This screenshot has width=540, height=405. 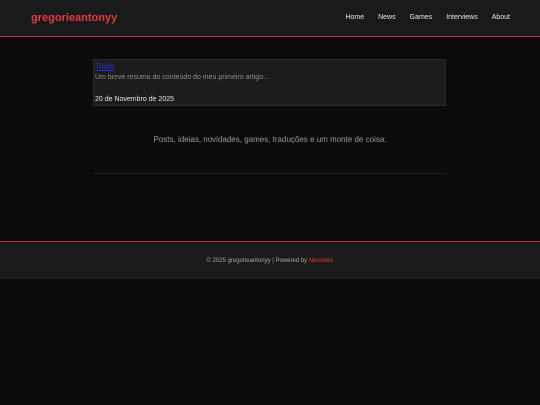 I want to click on section-divider, so click(x=269, y=173).